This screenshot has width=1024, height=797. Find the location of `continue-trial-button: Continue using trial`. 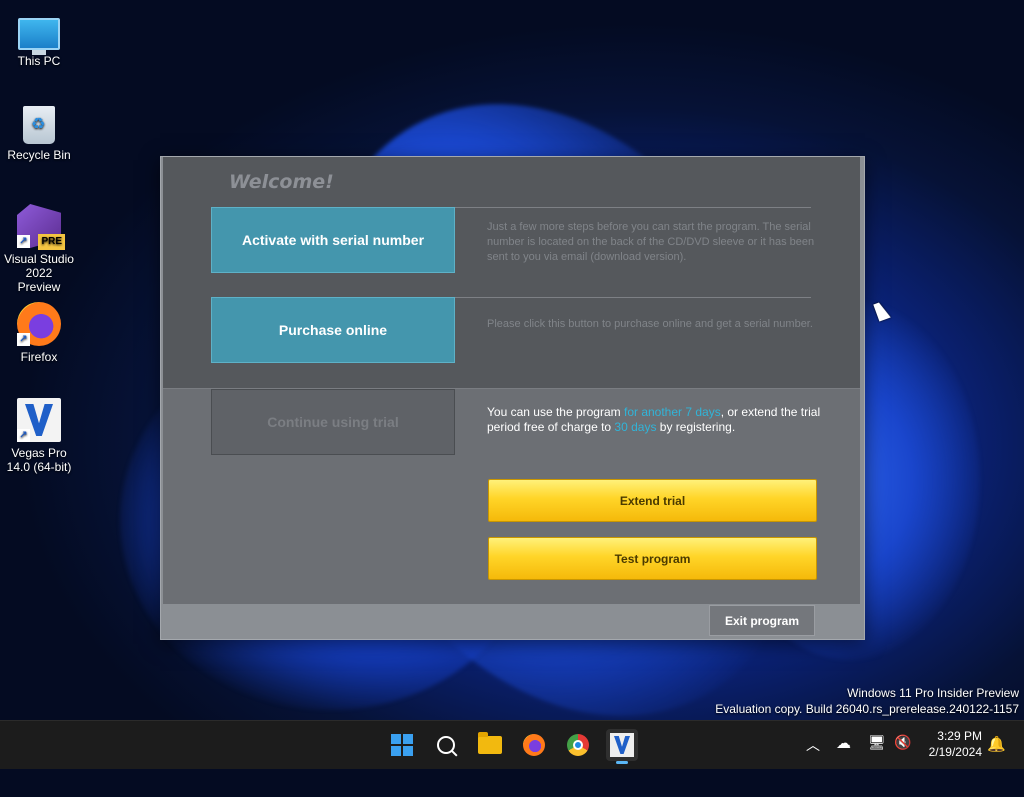

continue-trial-button: Continue using trial is located at coordinates (333, 422).